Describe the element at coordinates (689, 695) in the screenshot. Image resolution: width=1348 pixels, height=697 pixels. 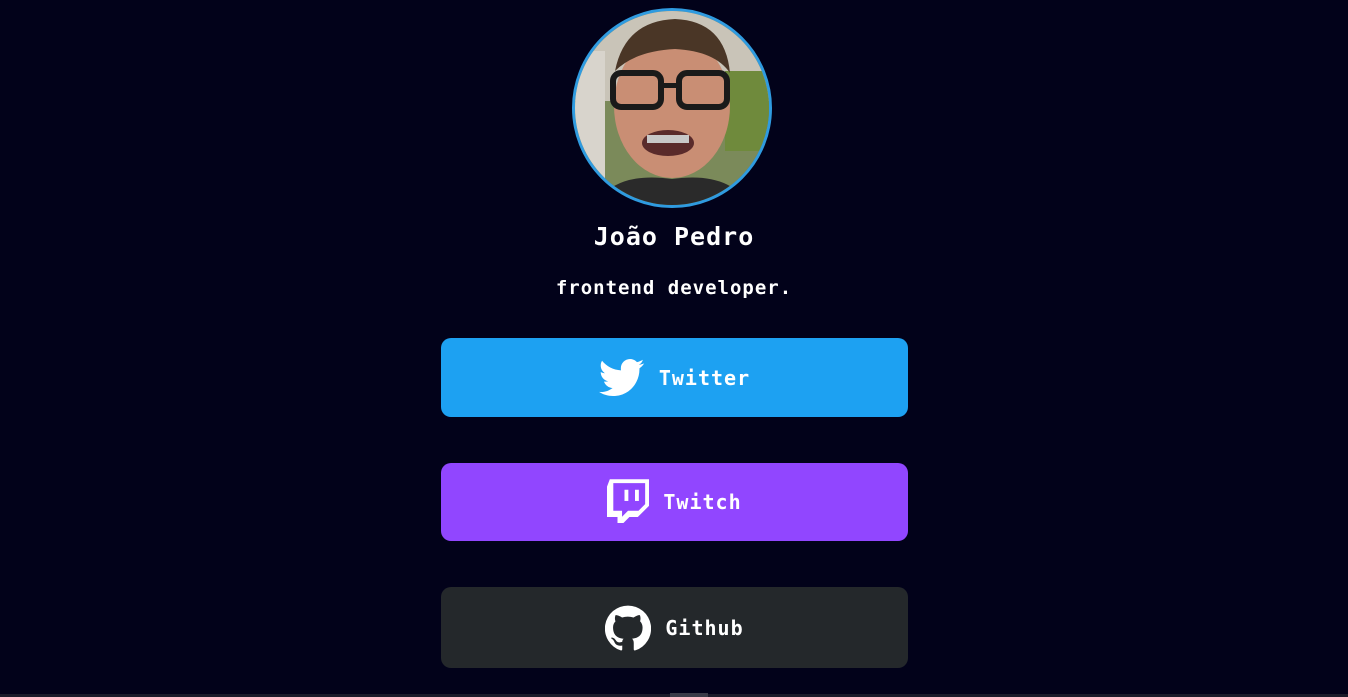
I see `scroll-thumb` at that location.